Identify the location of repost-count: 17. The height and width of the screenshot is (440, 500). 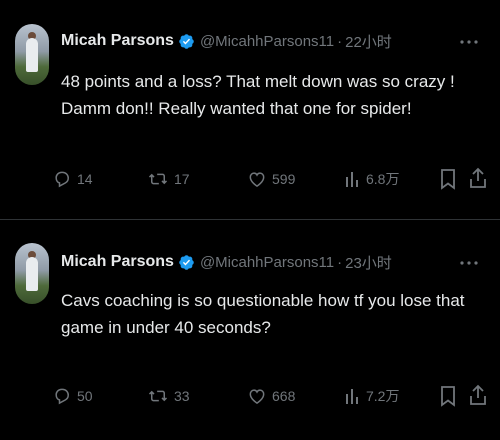
(182, 179).